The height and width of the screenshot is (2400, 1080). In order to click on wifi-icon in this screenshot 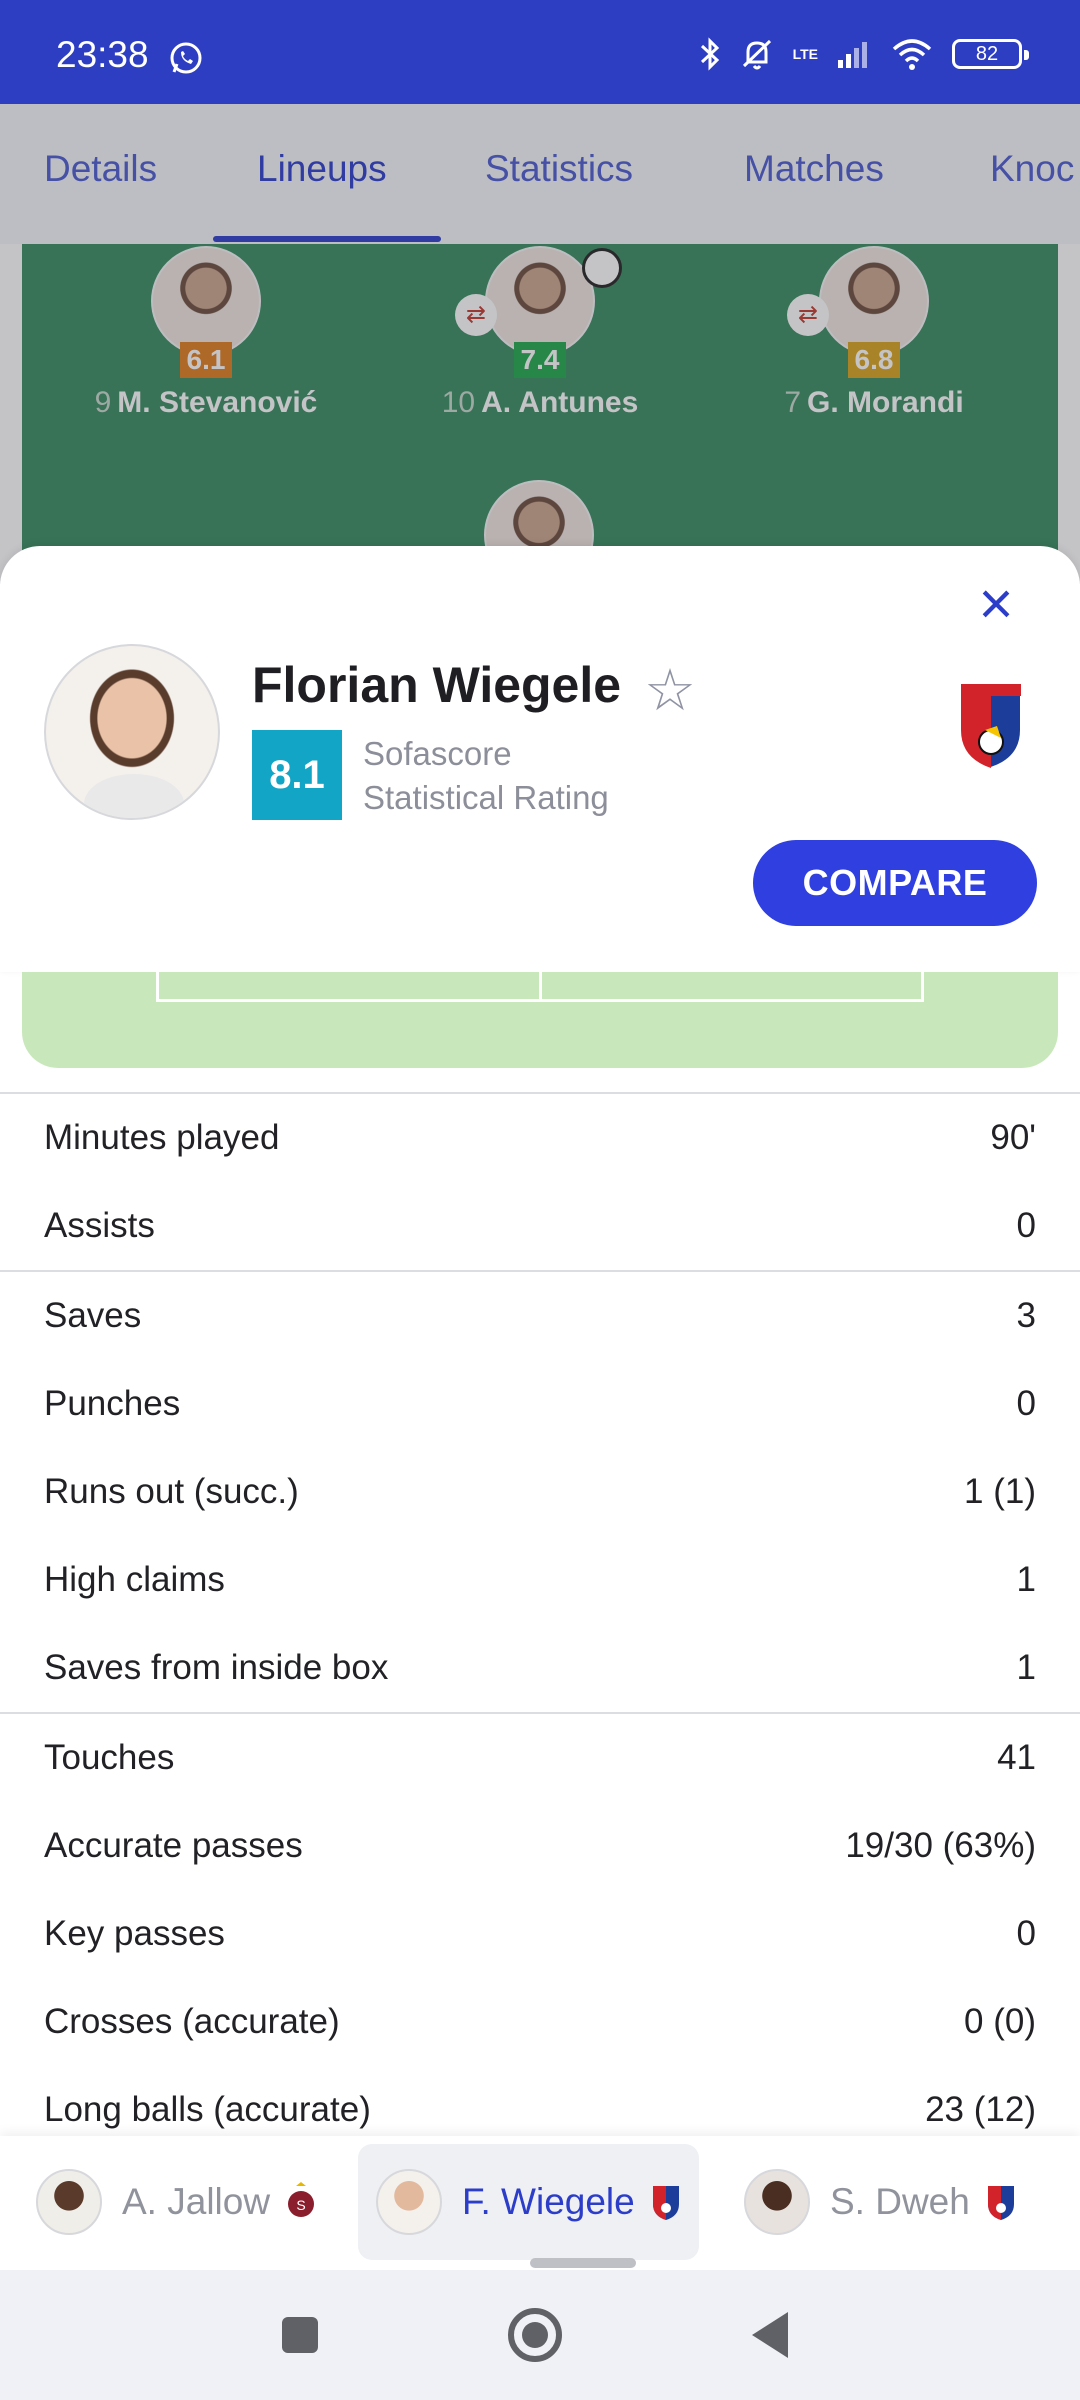, I will do `click(912, 54)`.